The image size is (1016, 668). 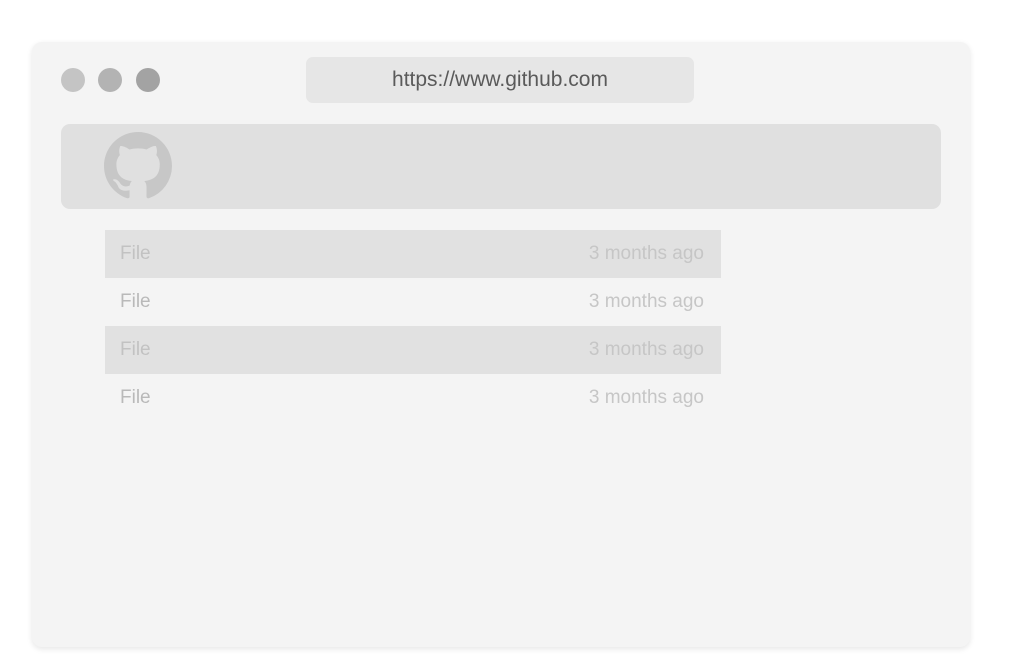 I want to click on address-bar: https://www.github.com, so click(x=500, y=80).